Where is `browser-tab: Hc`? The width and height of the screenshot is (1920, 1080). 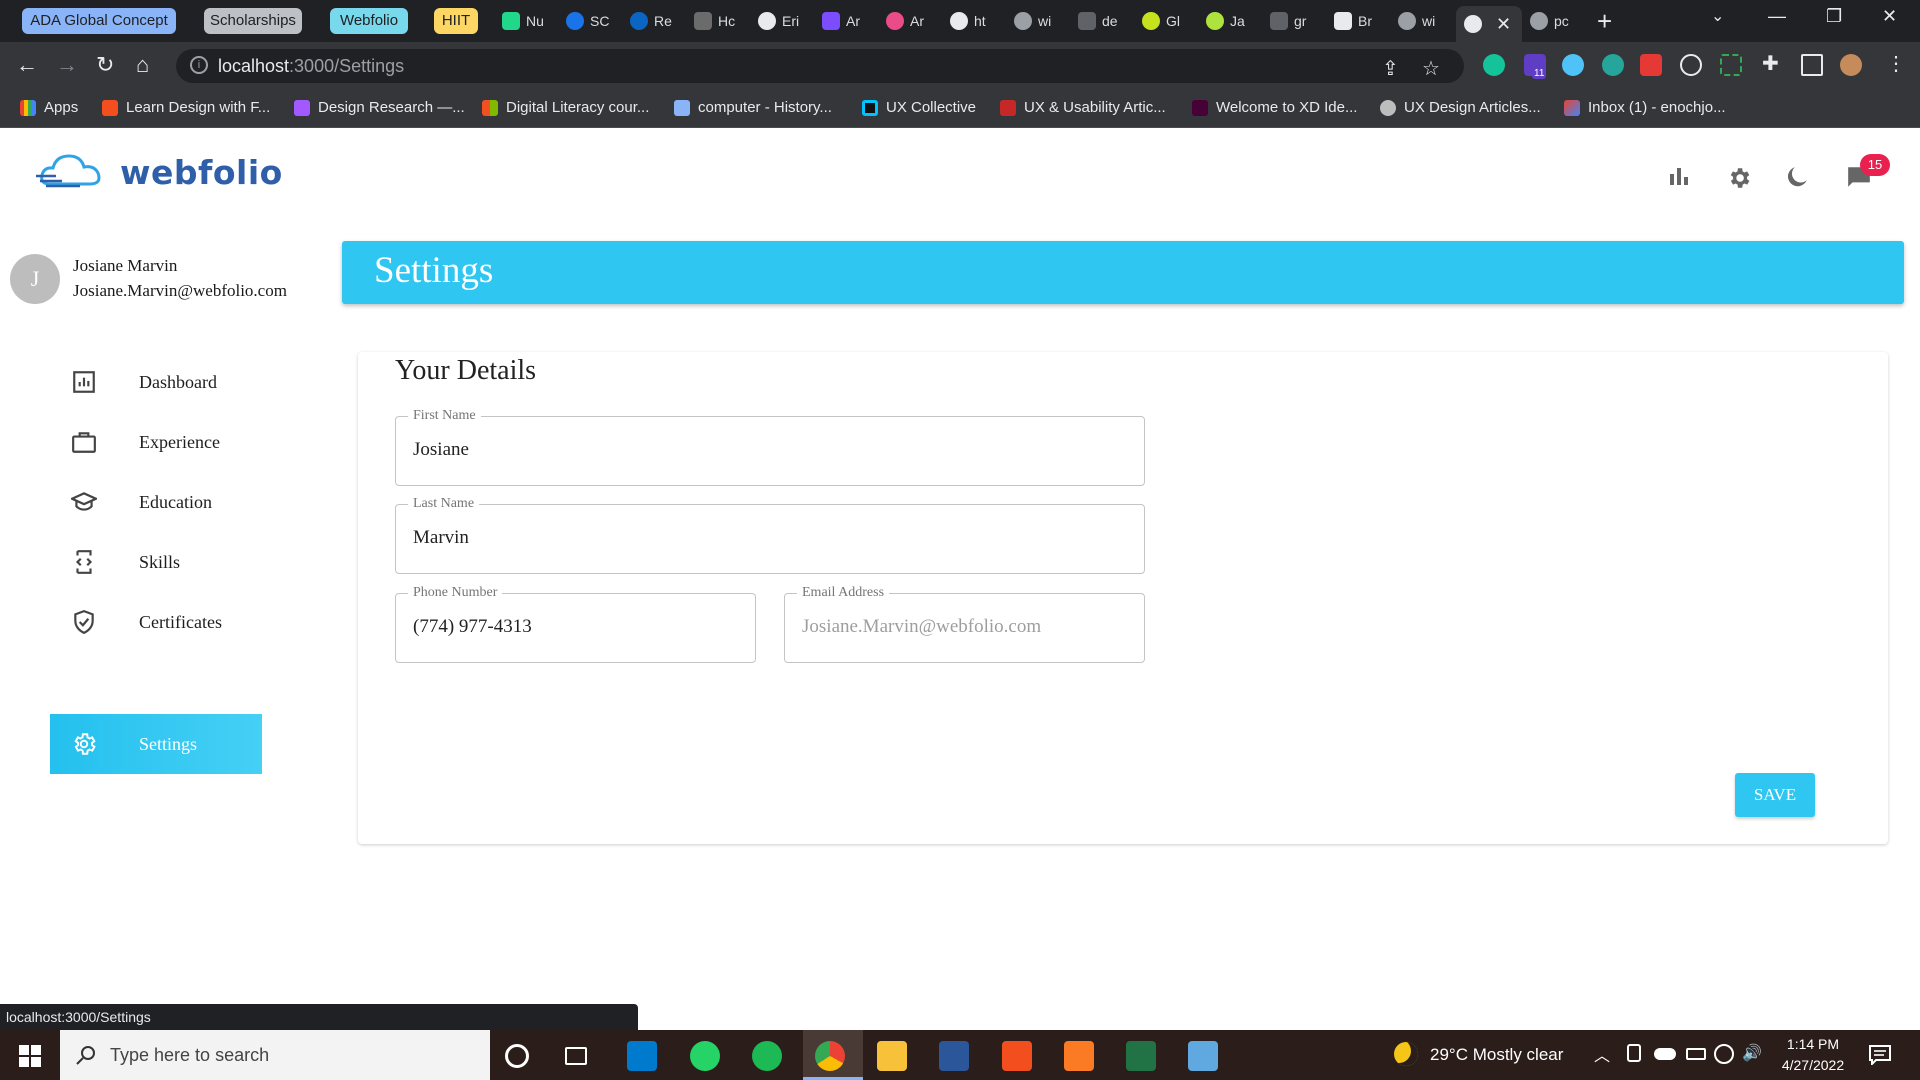
browser-tab: Hc is located at coordinates (716, 21).